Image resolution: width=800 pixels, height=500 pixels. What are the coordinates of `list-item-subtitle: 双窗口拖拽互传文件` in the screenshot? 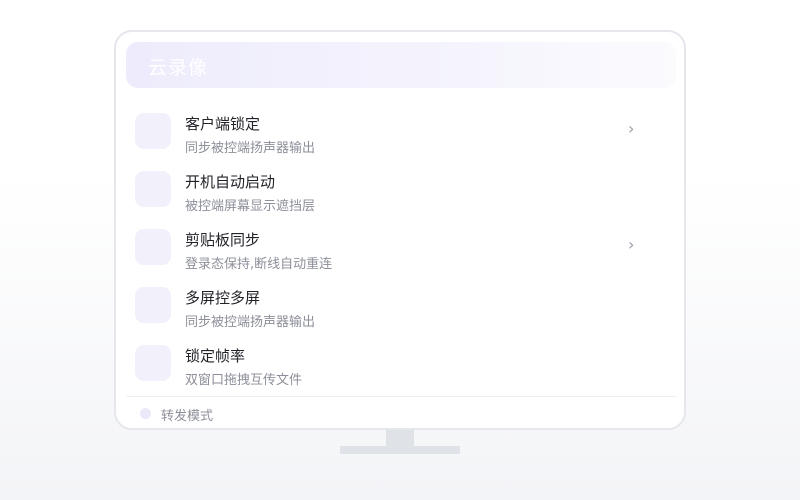 It's located at (244, 380).